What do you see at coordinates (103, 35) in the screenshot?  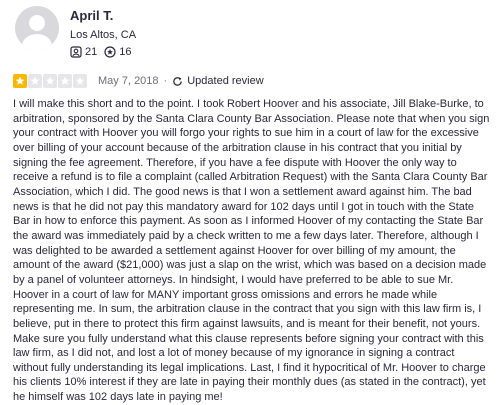 I see `user-location: Los Altos, CA` at bounding box center [103, 35].